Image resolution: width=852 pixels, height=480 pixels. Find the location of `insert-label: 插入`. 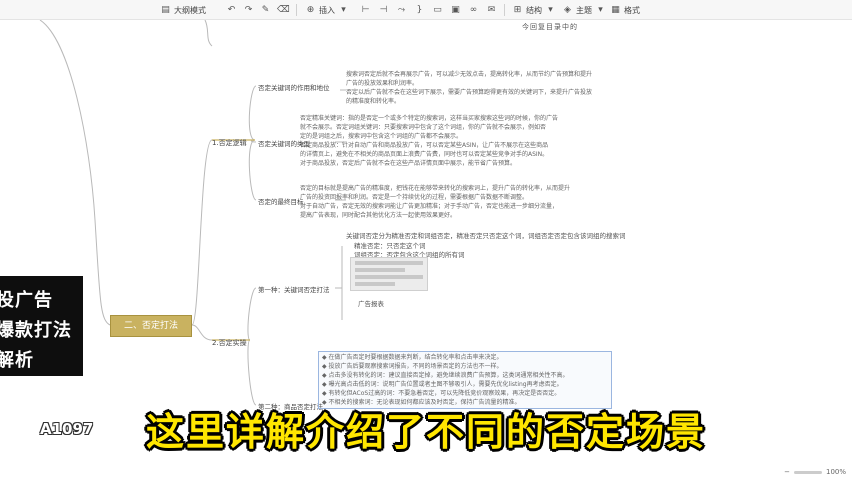

insert-label: 插入 is located at coordinates (327, 10).